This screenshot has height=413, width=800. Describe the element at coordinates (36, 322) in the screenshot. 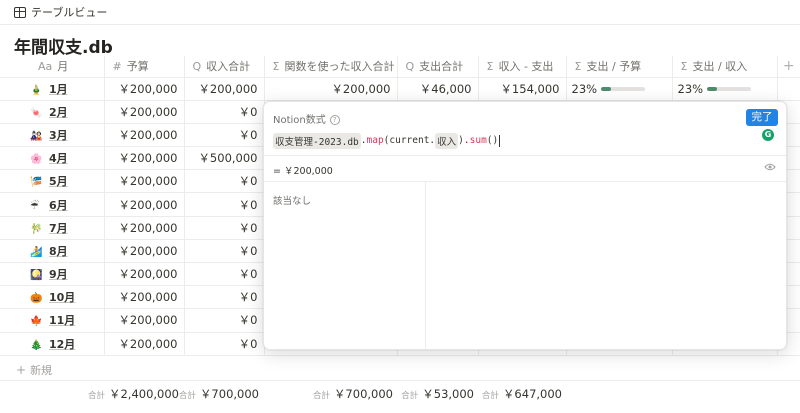

I see `month-emoji-icon: 🍁` at that location.